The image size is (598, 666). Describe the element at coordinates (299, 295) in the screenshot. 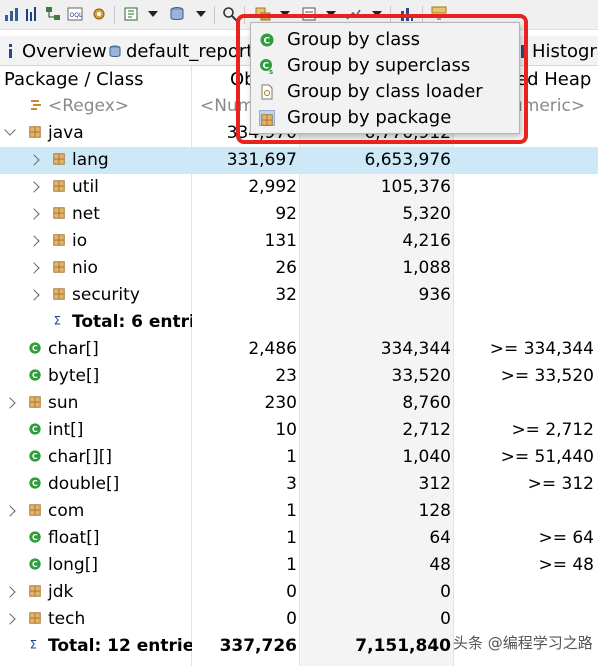

I see `table-row: security 32 936` at that location.